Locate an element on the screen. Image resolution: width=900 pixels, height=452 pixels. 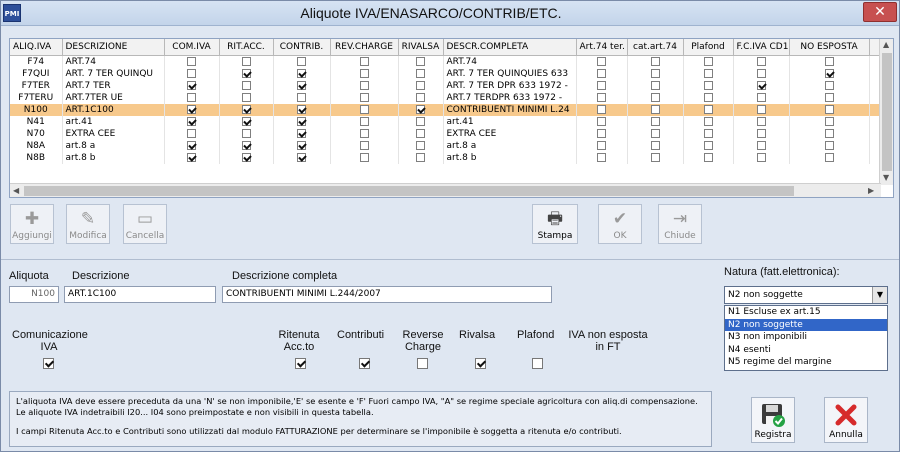
natura-option: N5 regime del margine is located at coordinates (806, 362).